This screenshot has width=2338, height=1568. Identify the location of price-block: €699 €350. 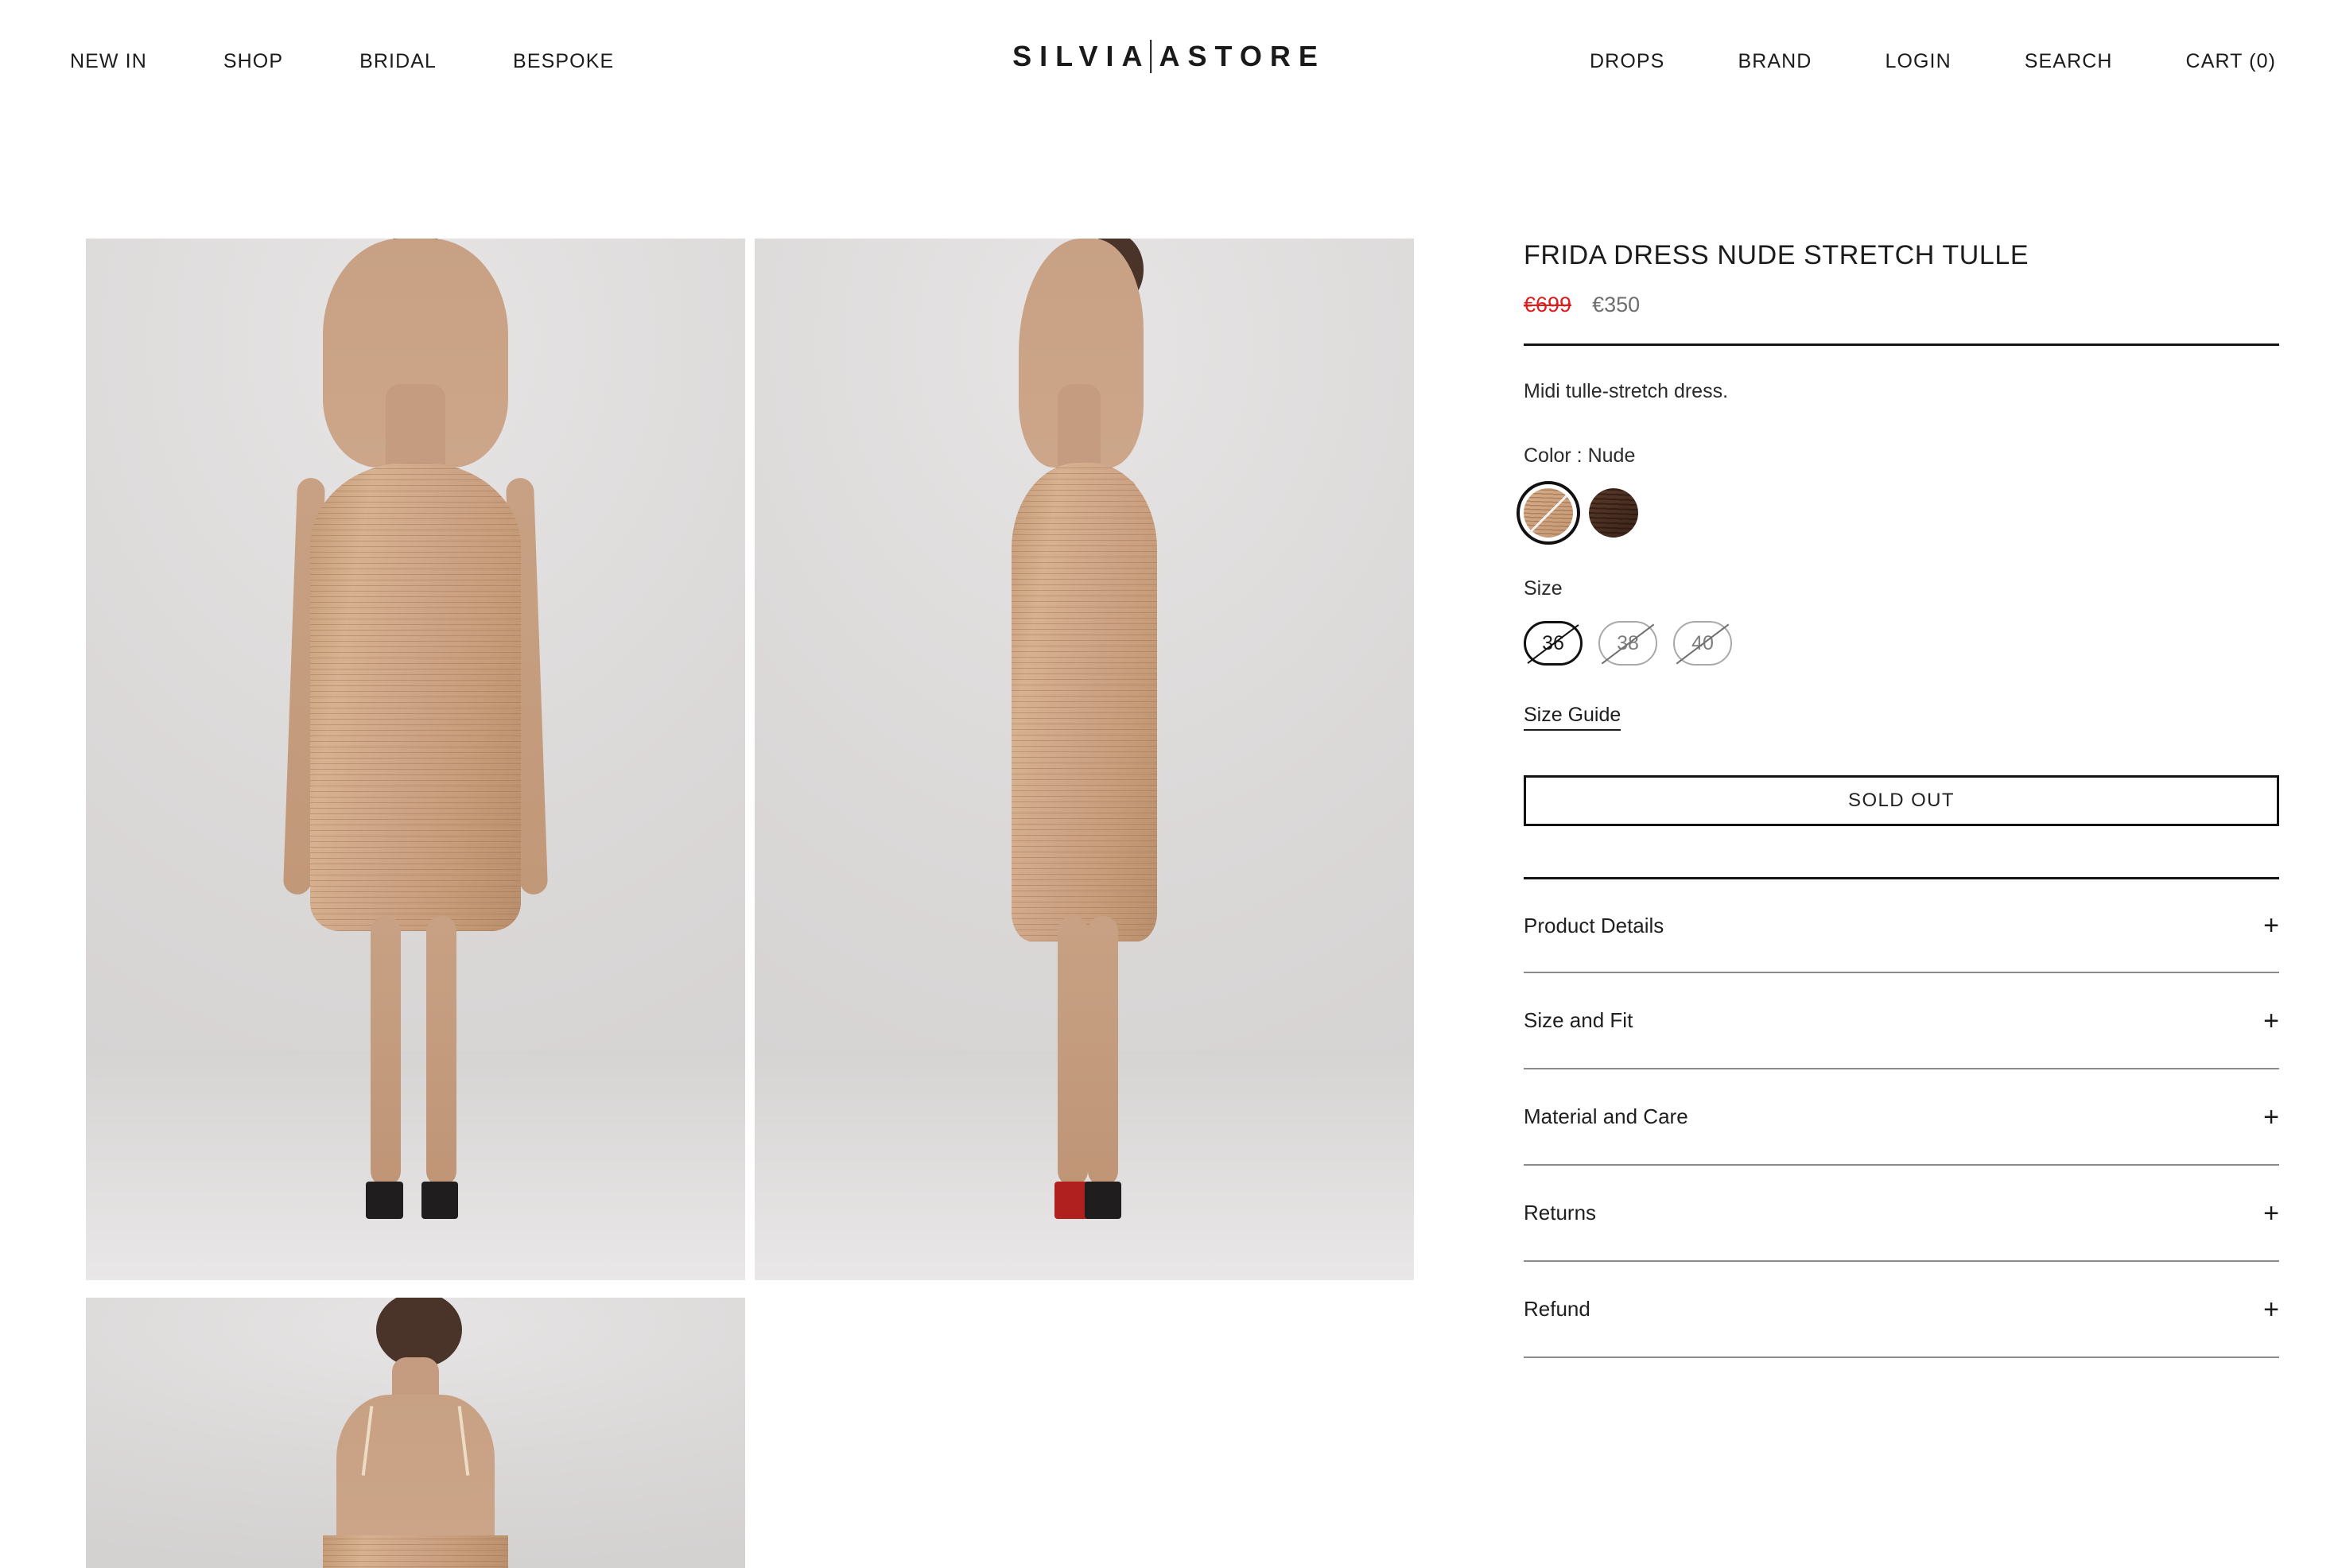
(1901, 305).